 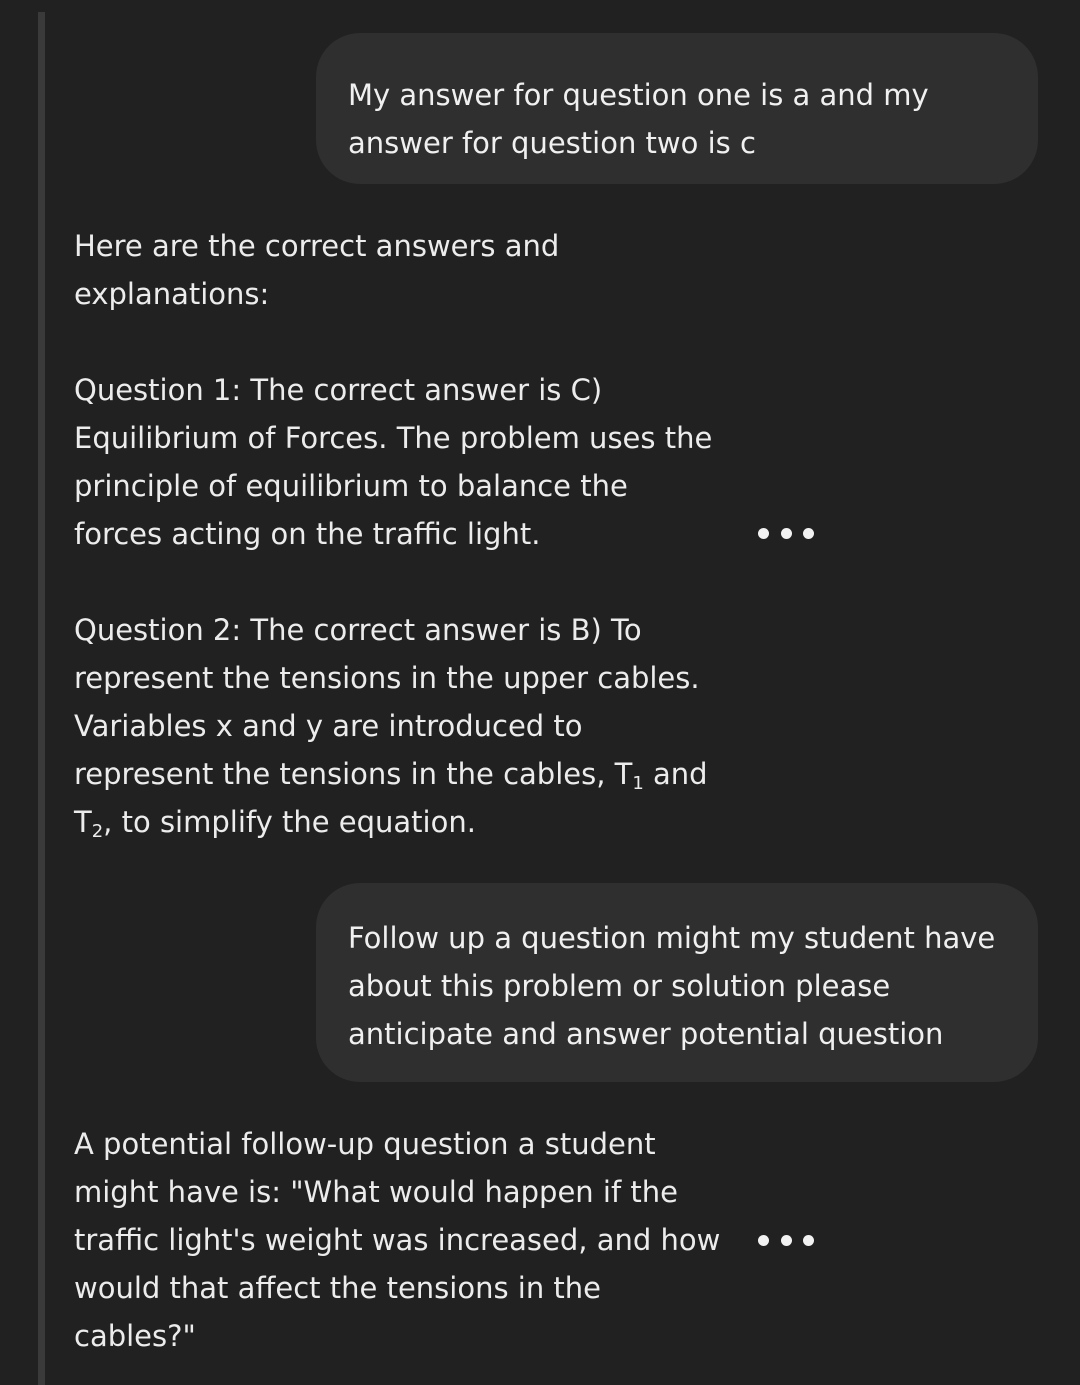 I want to click on message-line: cables?", so click(x=135, y=1336).